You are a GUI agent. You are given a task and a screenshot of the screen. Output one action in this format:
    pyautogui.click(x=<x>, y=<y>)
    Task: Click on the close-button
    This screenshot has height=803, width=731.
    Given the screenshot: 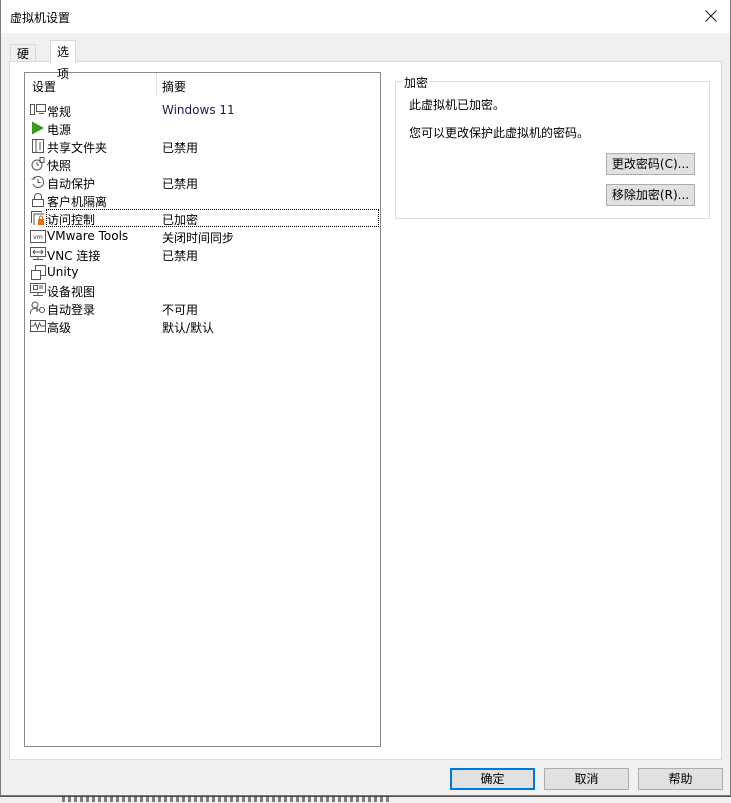 What is the action you would take?
    pyautogui.click(x=711, y=16)
    